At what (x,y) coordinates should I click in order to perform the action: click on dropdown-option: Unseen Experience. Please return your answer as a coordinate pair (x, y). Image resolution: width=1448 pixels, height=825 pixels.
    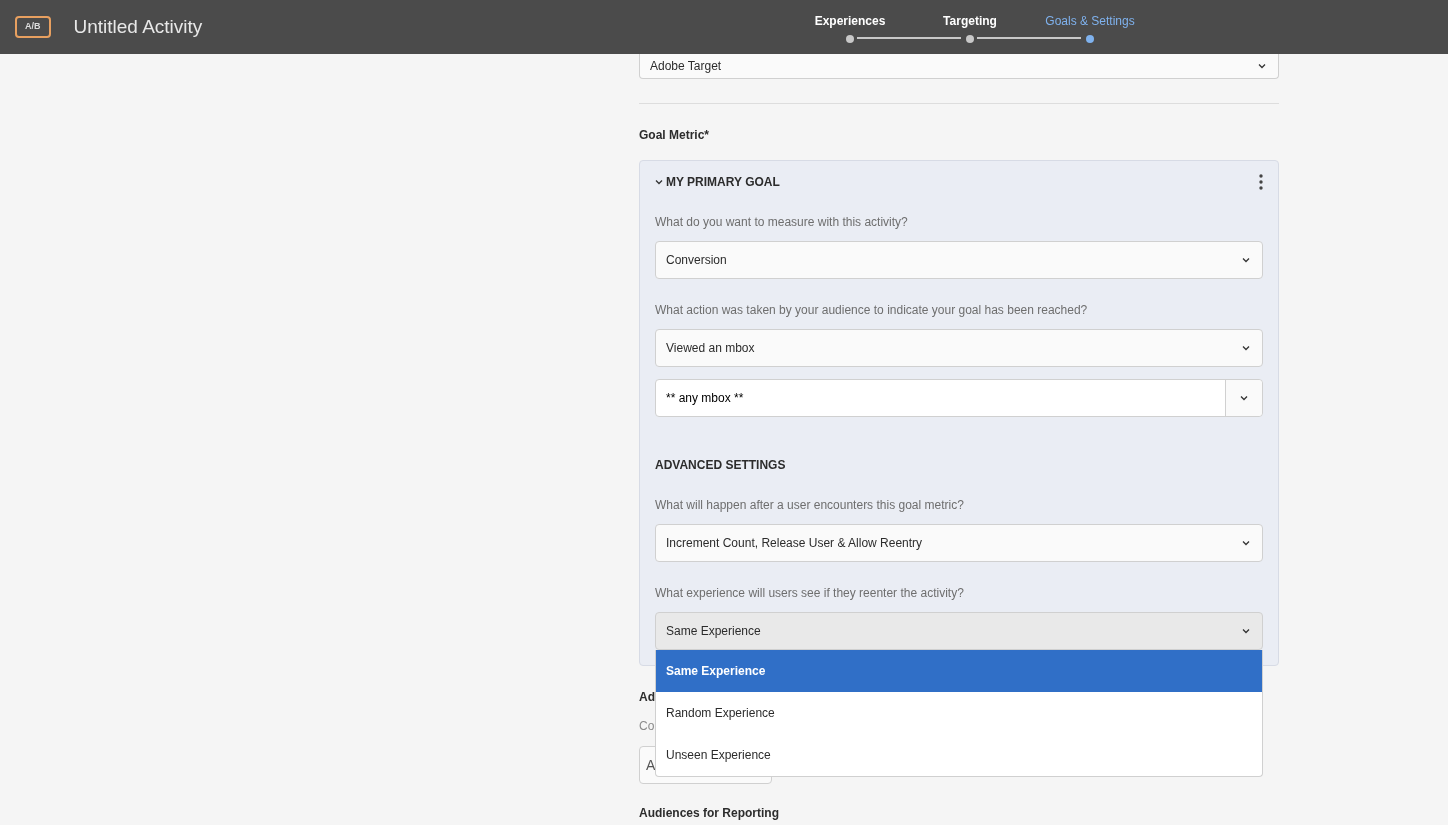
    Looking at the image, I should click on (959, 755).